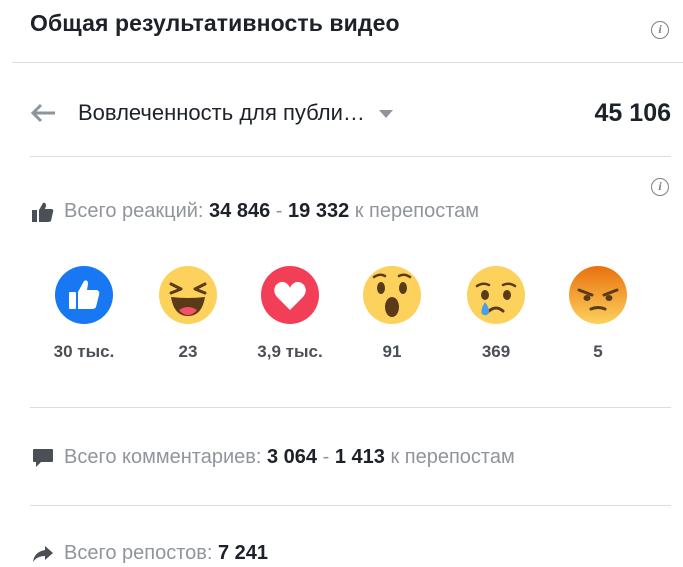 The width and height of the screenshot is (683, 567). I want to click on sad-count: 369, so click(496, 351).